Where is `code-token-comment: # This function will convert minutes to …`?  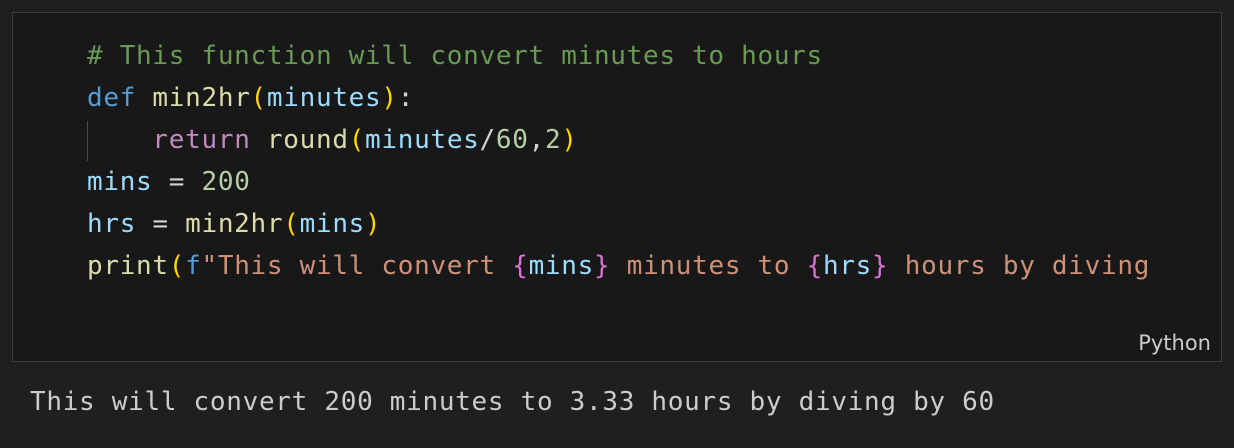 code-token-comment: # This function will convert minutes to … is located at coordinates (455, 56).